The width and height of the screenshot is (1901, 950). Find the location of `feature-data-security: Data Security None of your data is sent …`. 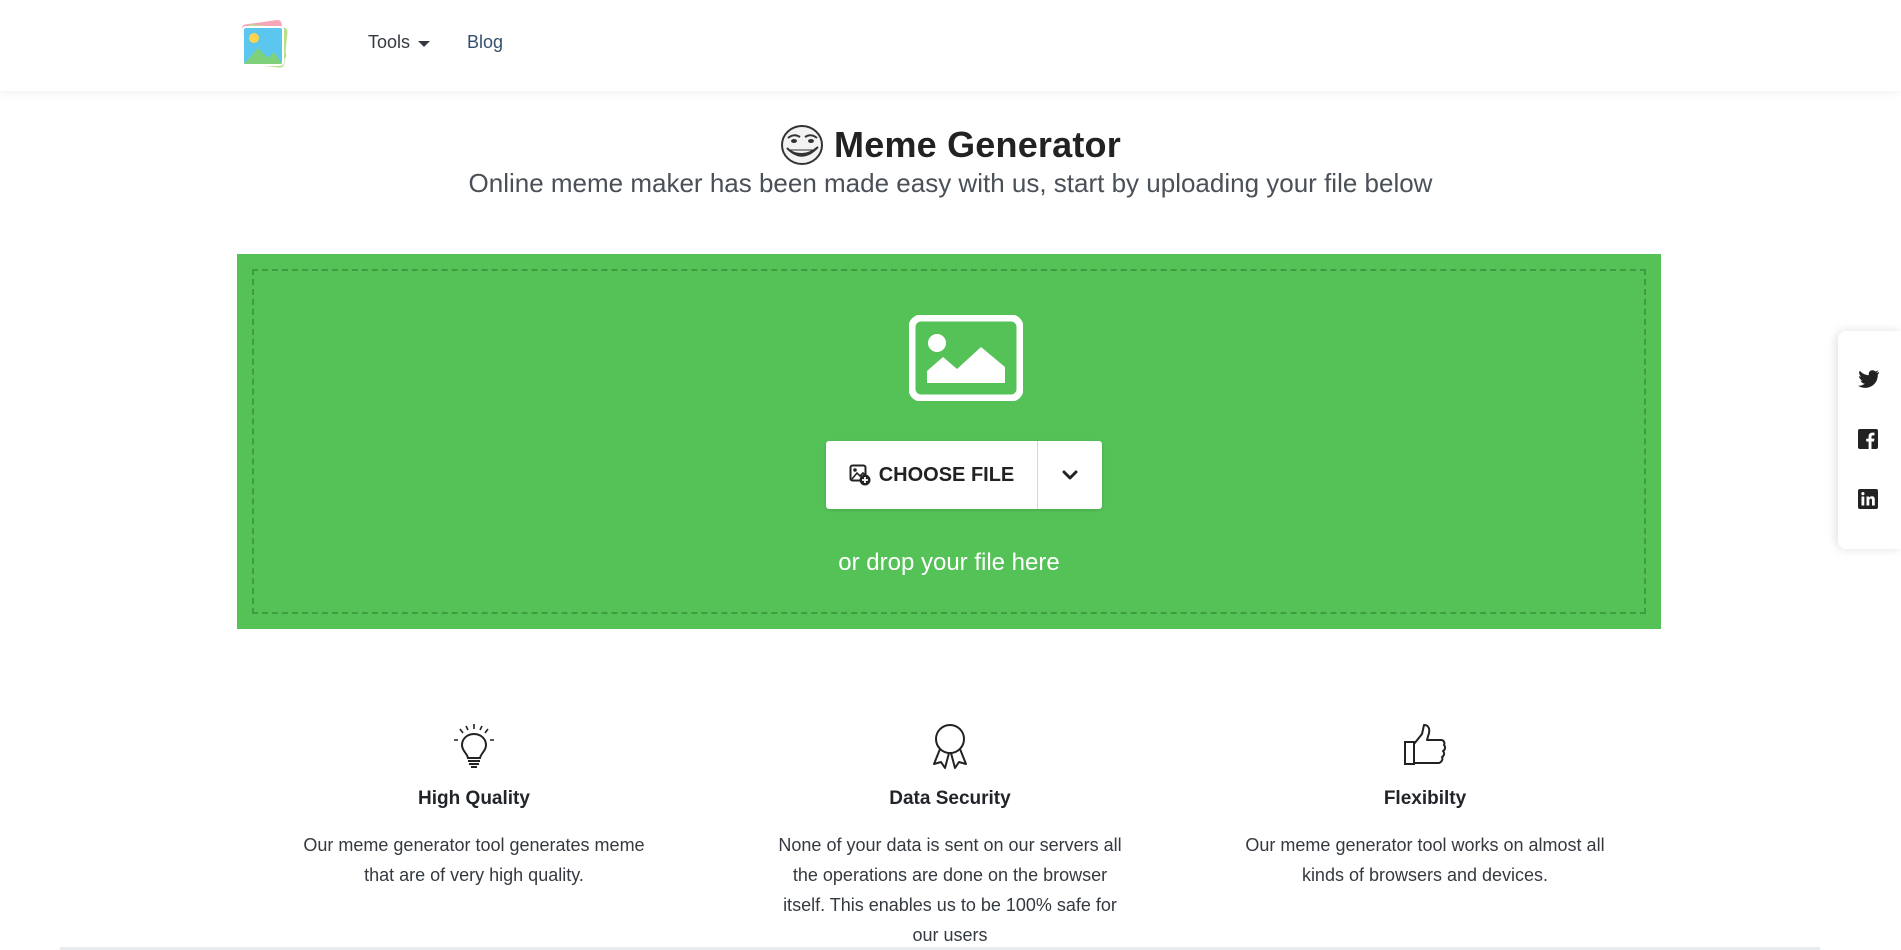

feature-data-security: Data Security None of your data is sent … is located at coordinates (950, 836).